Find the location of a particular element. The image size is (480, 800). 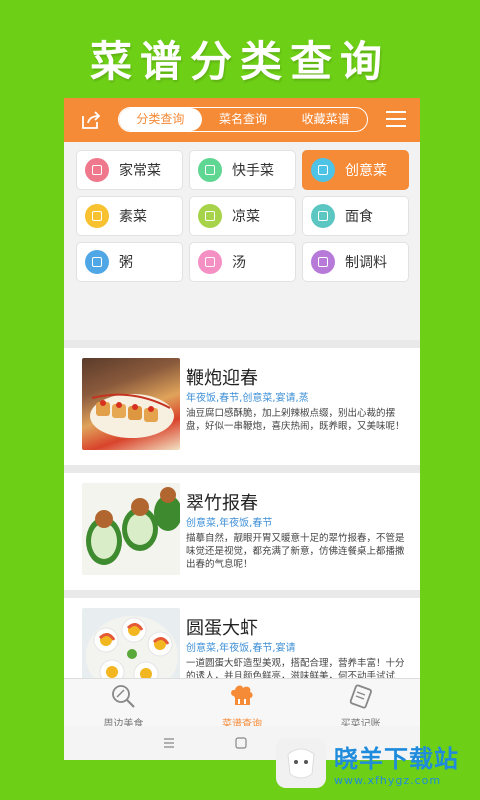

category-label: 面食 is located at coordinates (359, 217).